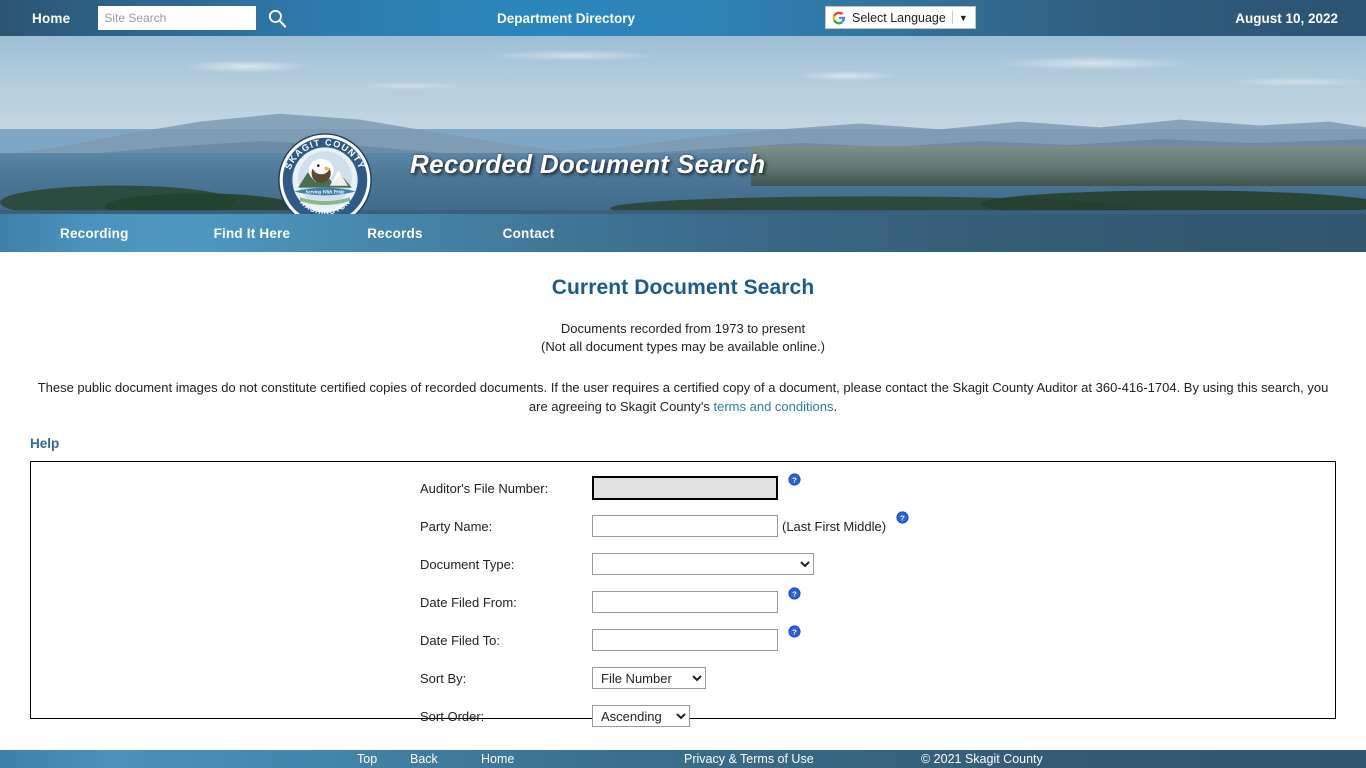 The image size is (1366, 768). I want to click on footer-home-link: Home, so click(497, 759).